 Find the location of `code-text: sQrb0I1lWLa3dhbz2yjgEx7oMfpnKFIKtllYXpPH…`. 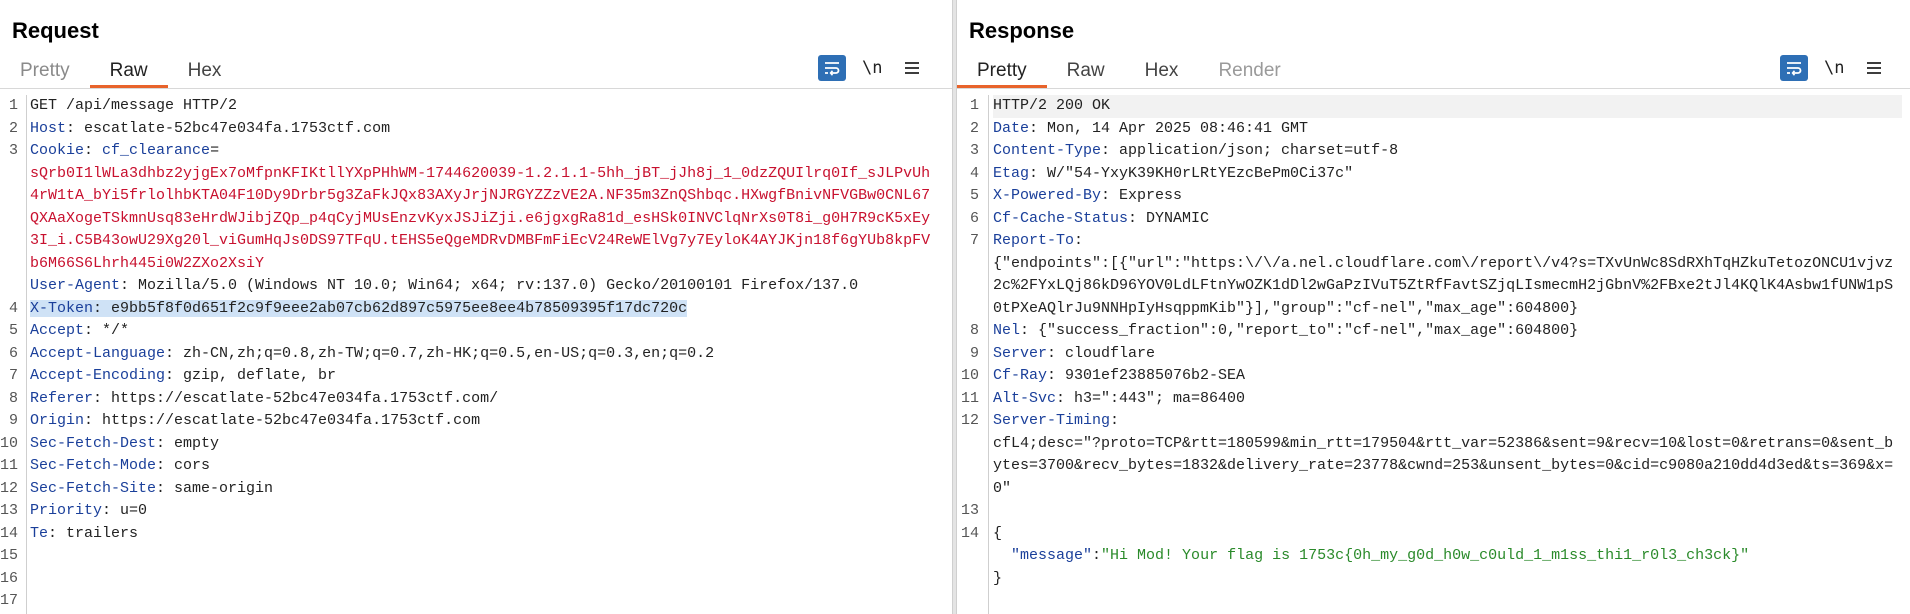

code-text: sQrb0I1lWLa3dhbz2yjgEx7oMfpnKFIKtllYXpPH… is located at coordinates (480, 173).